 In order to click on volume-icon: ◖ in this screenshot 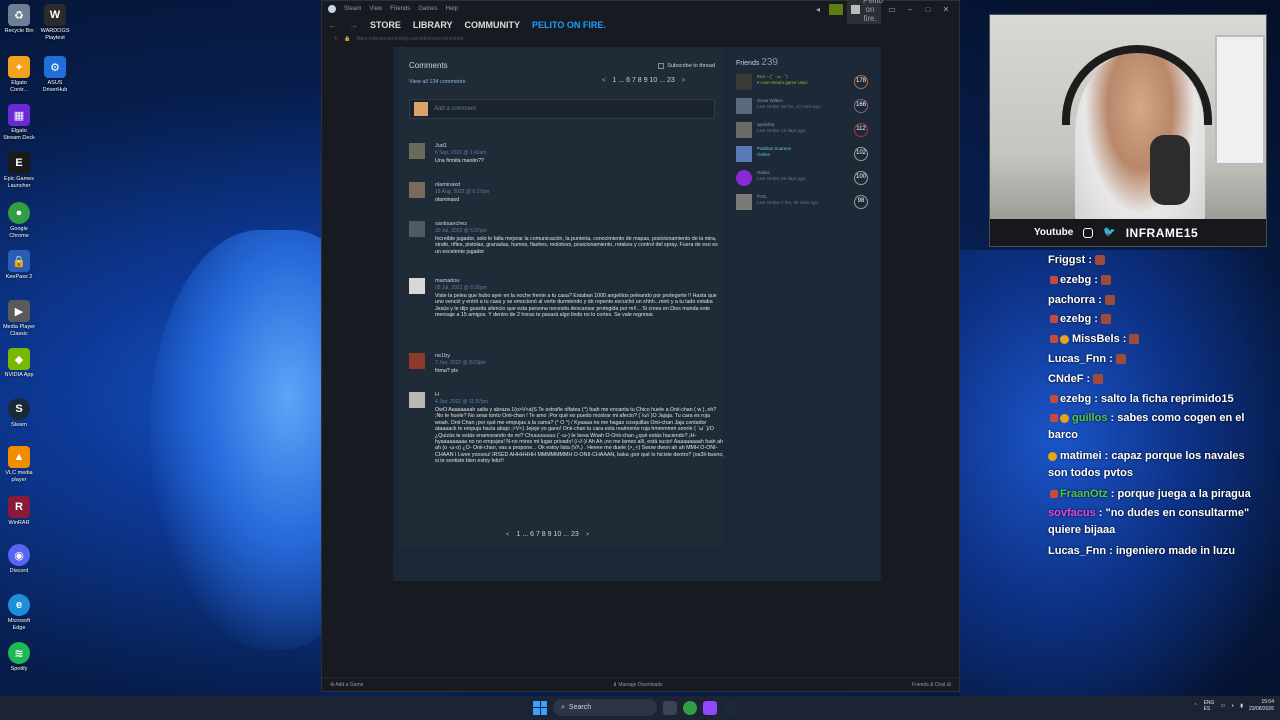, I will do `click(1232, 706)`.